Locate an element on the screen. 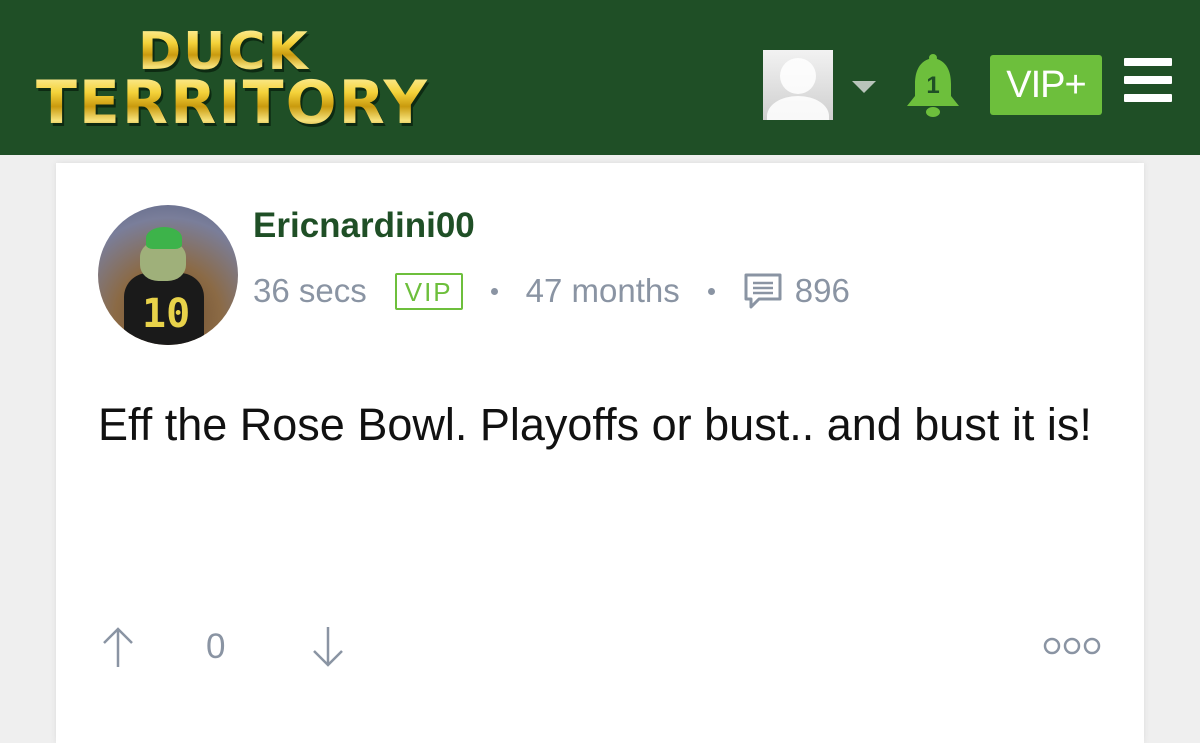 This screenshot has width=1200, height=743. avatar-torso-shape is located at coordinates (798, 108).